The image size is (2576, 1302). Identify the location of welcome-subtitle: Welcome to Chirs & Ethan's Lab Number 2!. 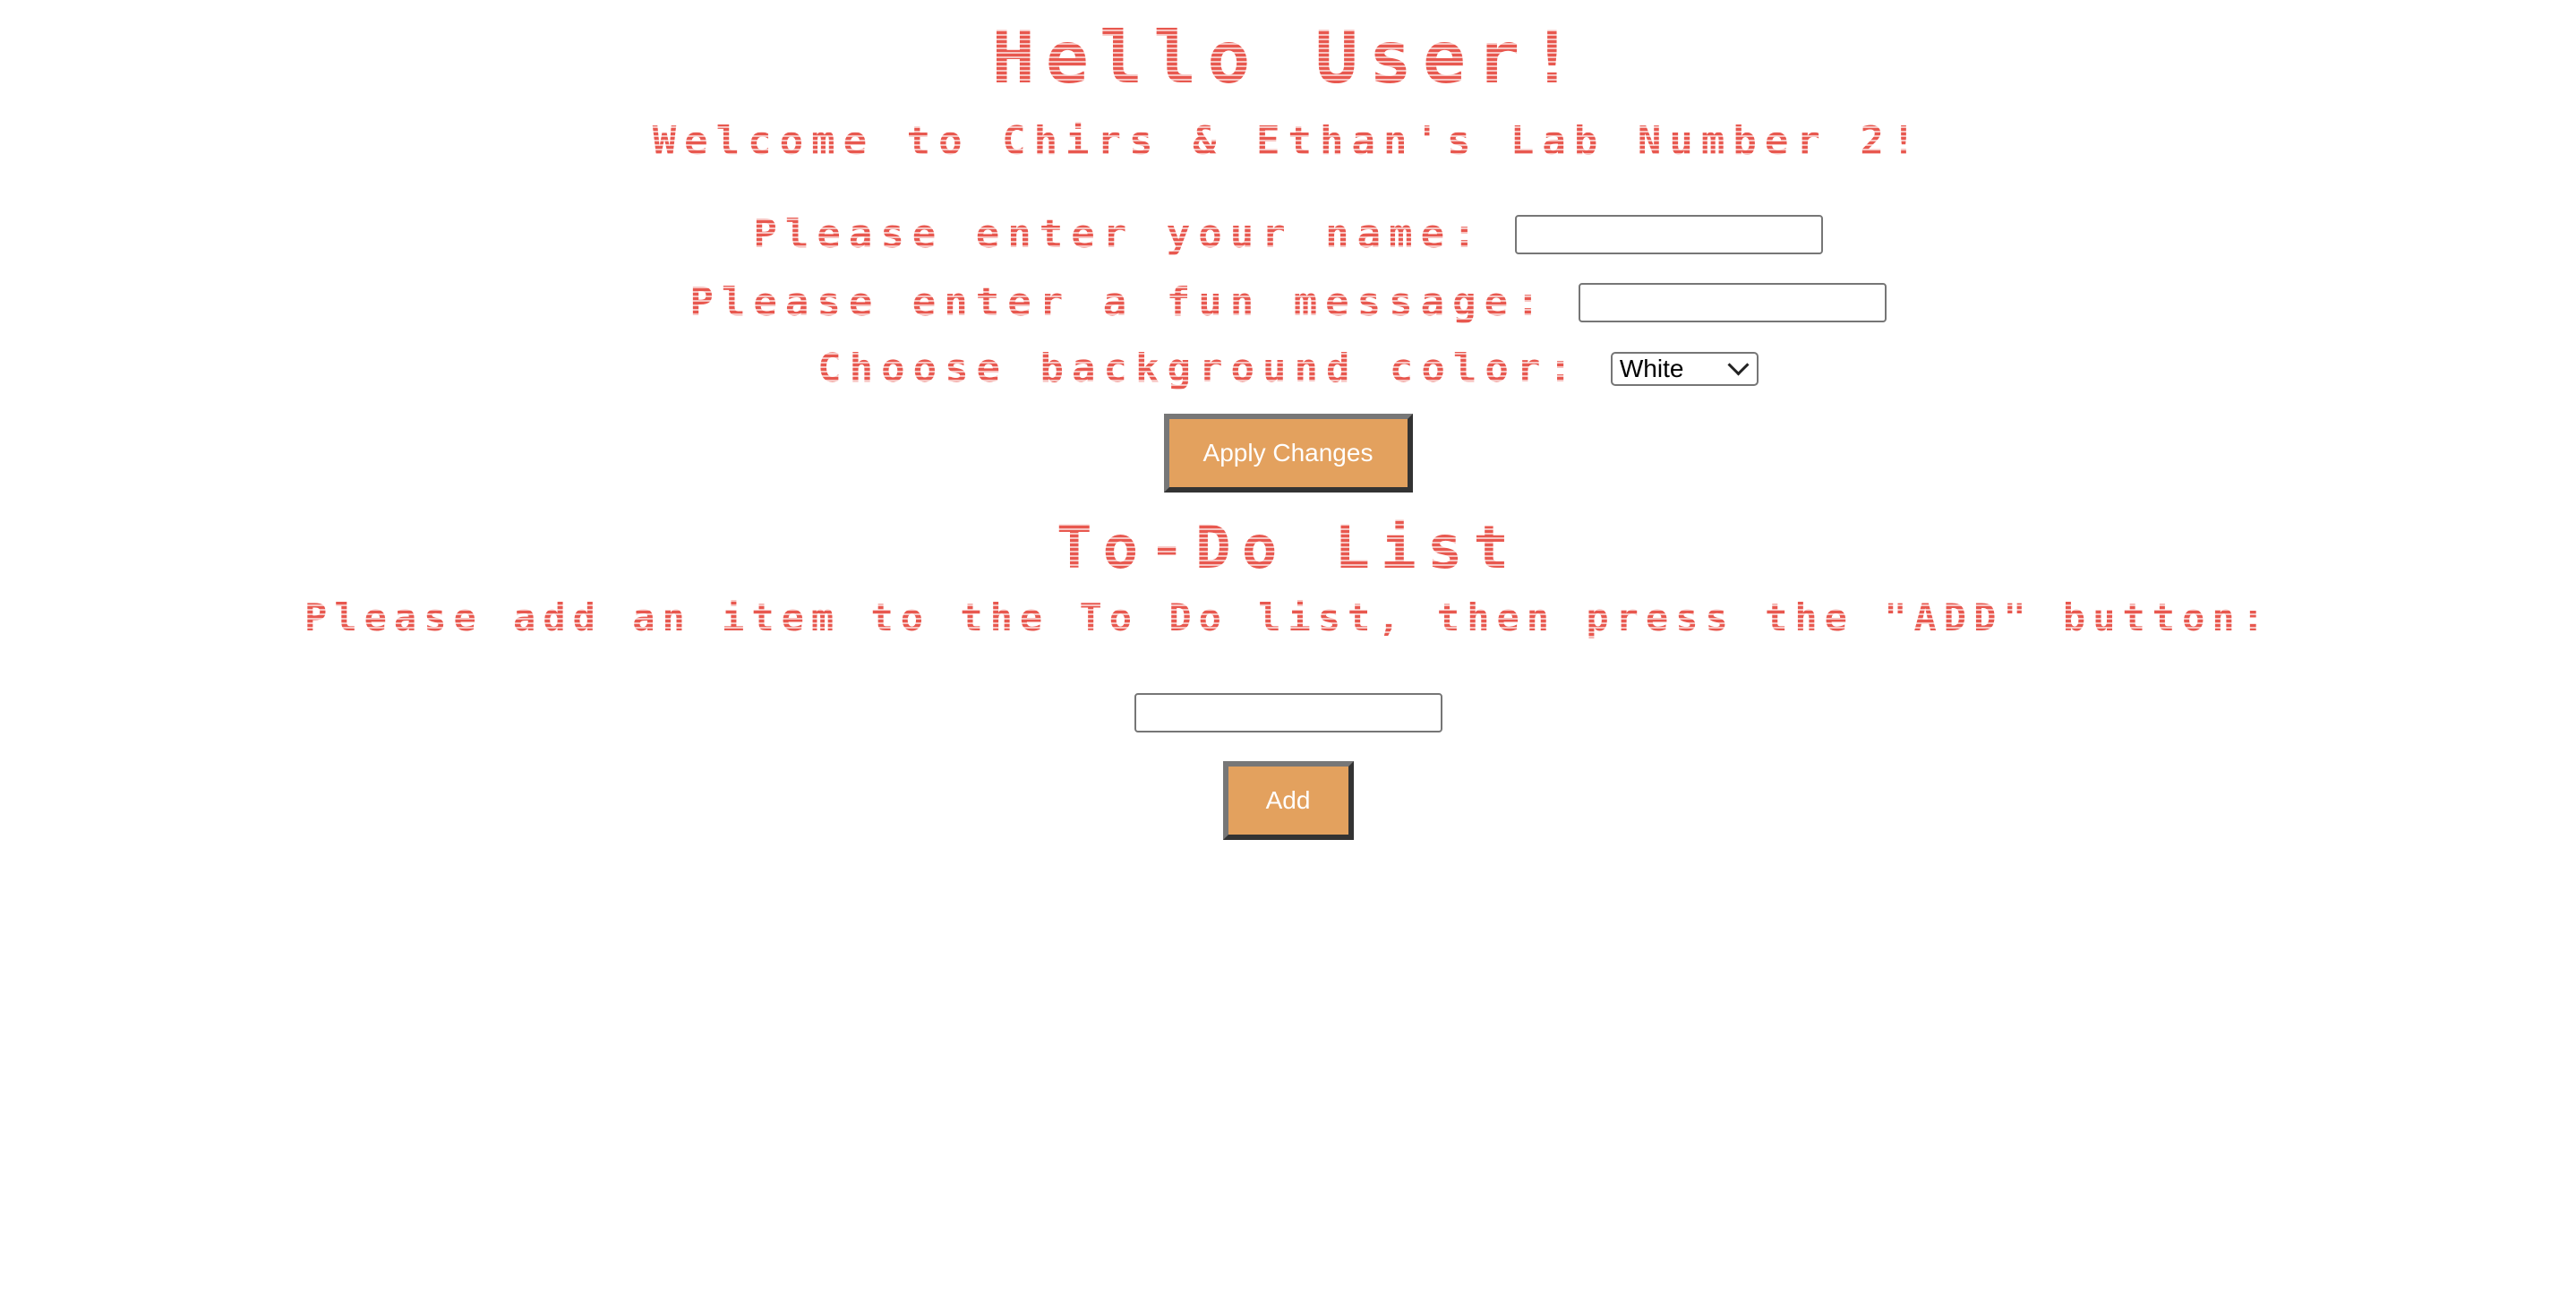
(1288, 141).